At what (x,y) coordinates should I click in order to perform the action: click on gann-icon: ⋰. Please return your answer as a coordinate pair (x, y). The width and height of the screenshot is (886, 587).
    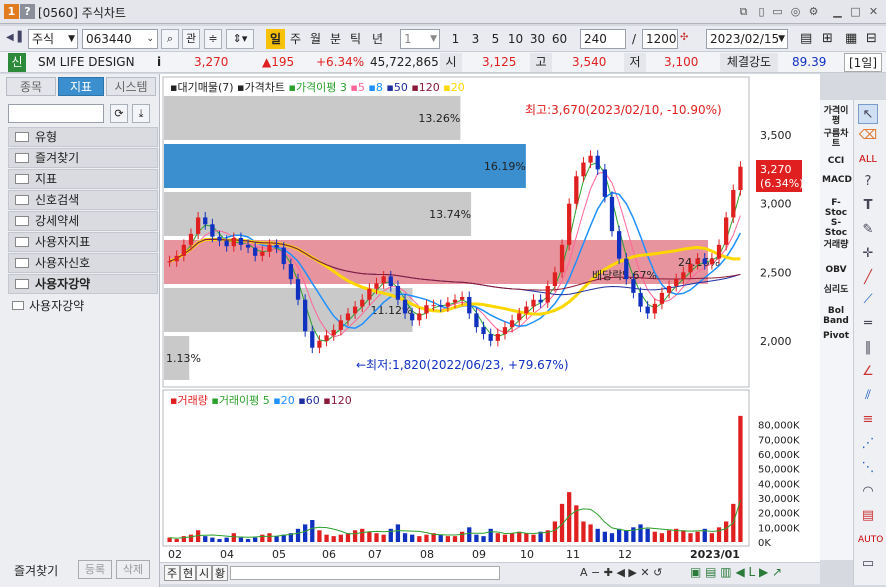
    Looking at the image, I should click on (868, 444).